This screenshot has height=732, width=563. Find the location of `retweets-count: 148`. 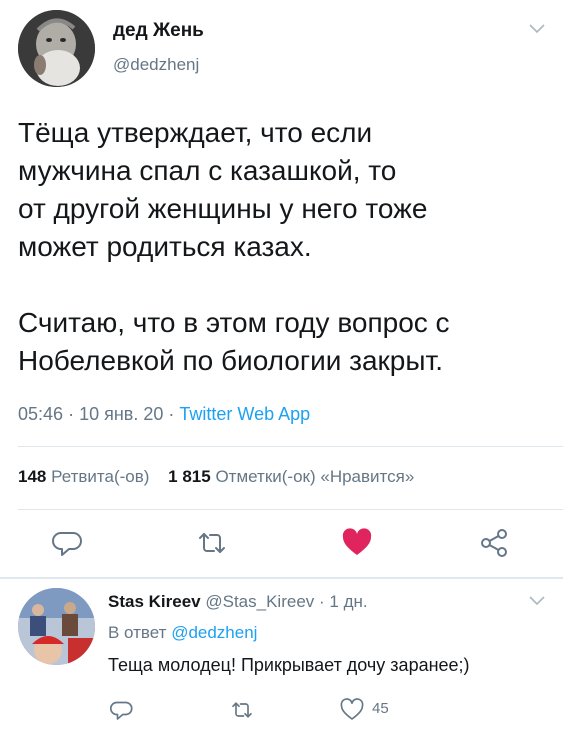

retweets-count: 148 is located at coordinates (32, 476).